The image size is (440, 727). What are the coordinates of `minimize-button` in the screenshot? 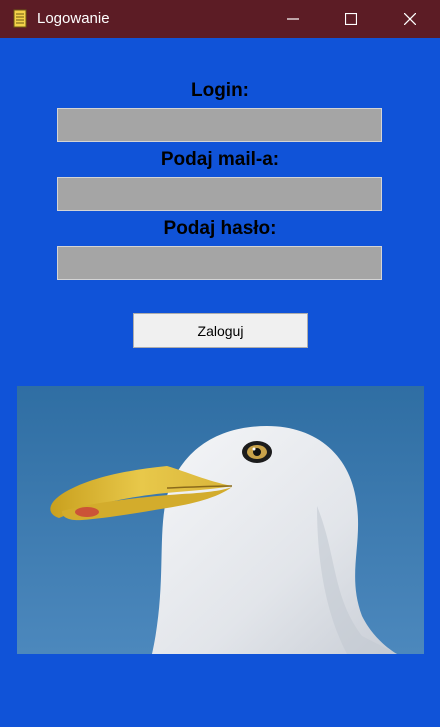 It's located at (293, 19).